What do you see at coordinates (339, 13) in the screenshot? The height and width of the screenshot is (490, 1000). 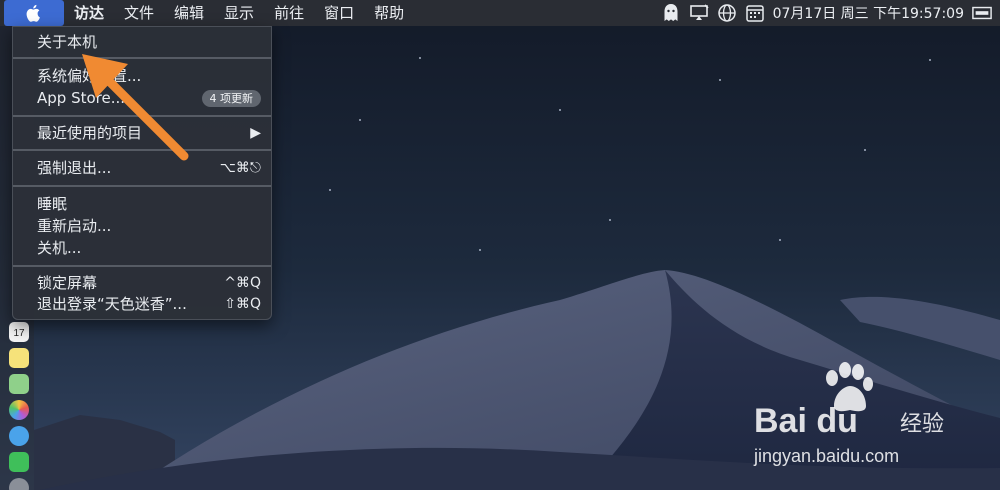 I see `menu-window: 窗口` at bounding box center [339, 13].